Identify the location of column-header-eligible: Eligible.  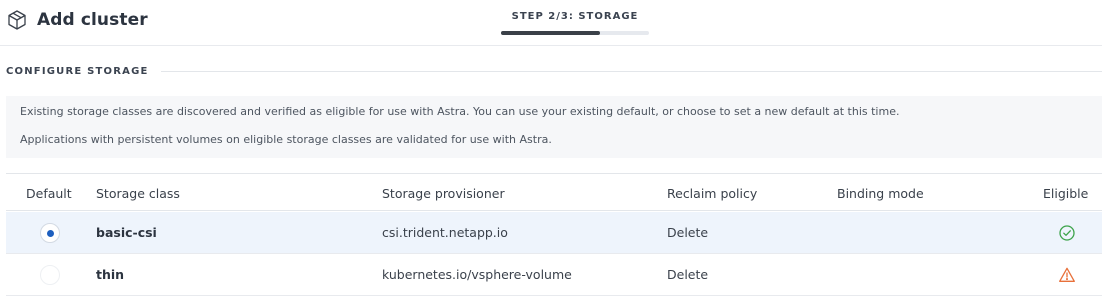
(1065, 193).